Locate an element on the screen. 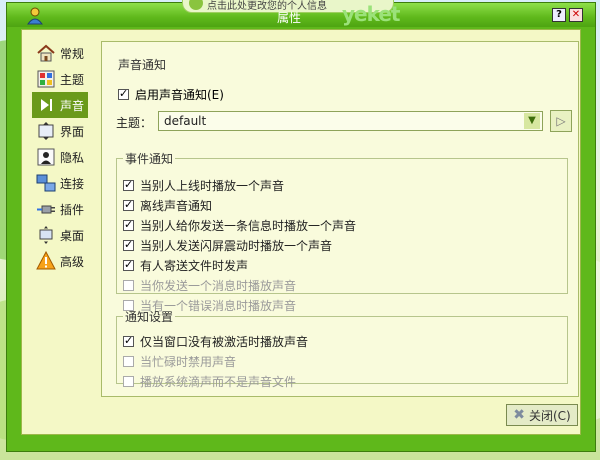  sidebar-item-label: 声音 is located at coordinates (72, 105).